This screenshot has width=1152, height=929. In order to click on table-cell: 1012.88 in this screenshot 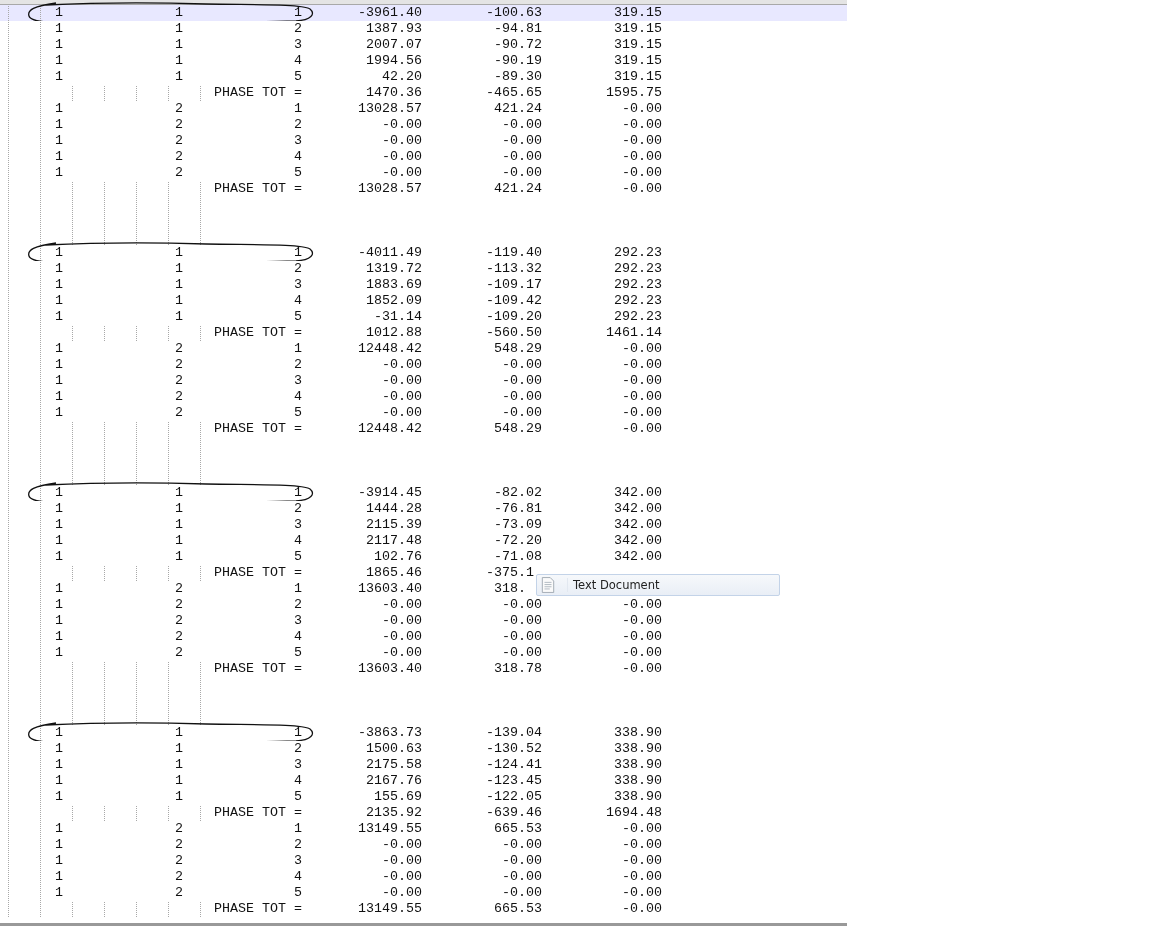, I will do `click(394, 333)`.